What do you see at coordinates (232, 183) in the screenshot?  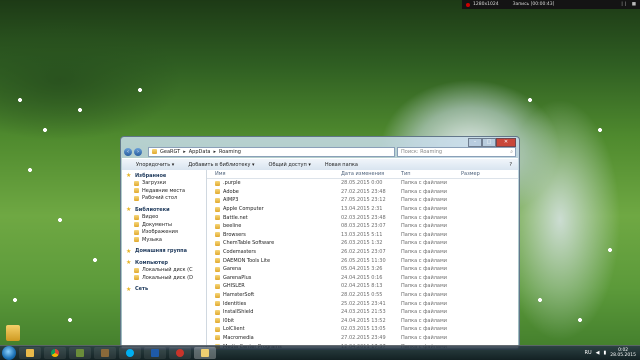 I see `file-name: .purple` at bounding box center [232, 183].